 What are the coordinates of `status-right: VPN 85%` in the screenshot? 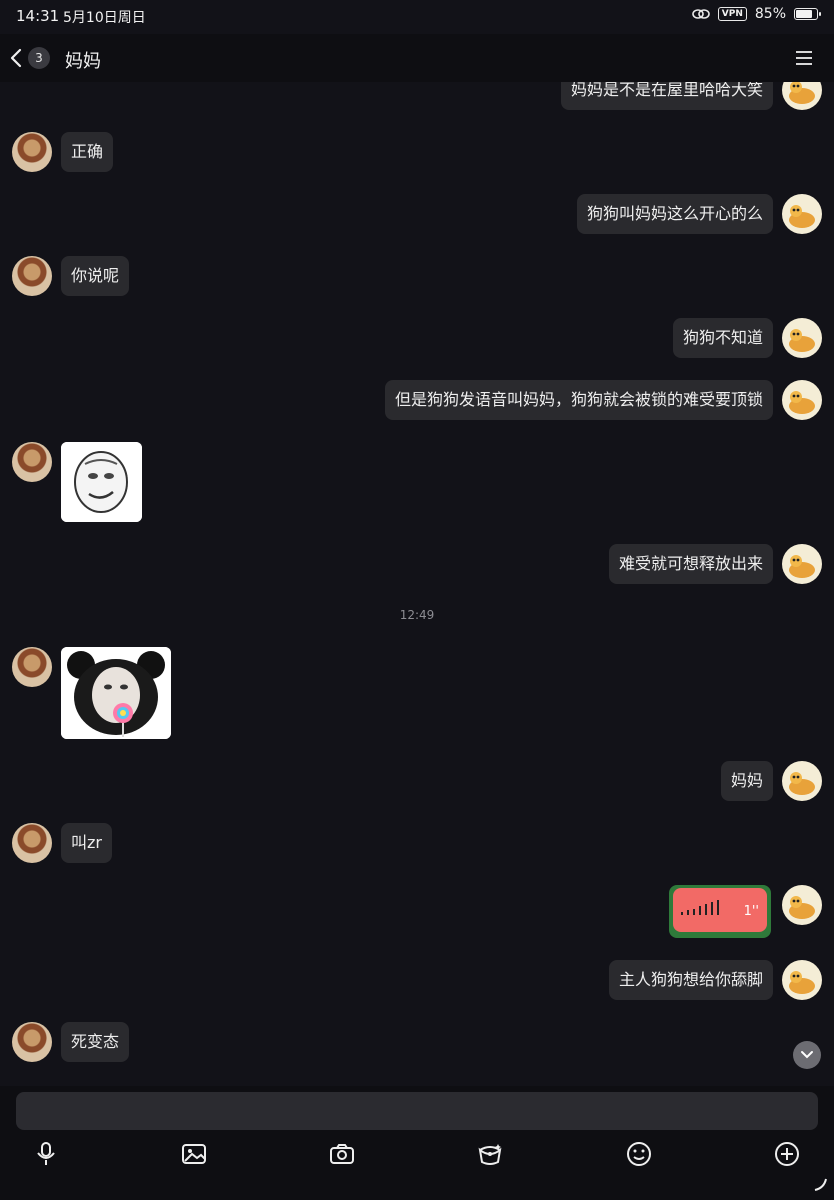 It's located at (756, 14).